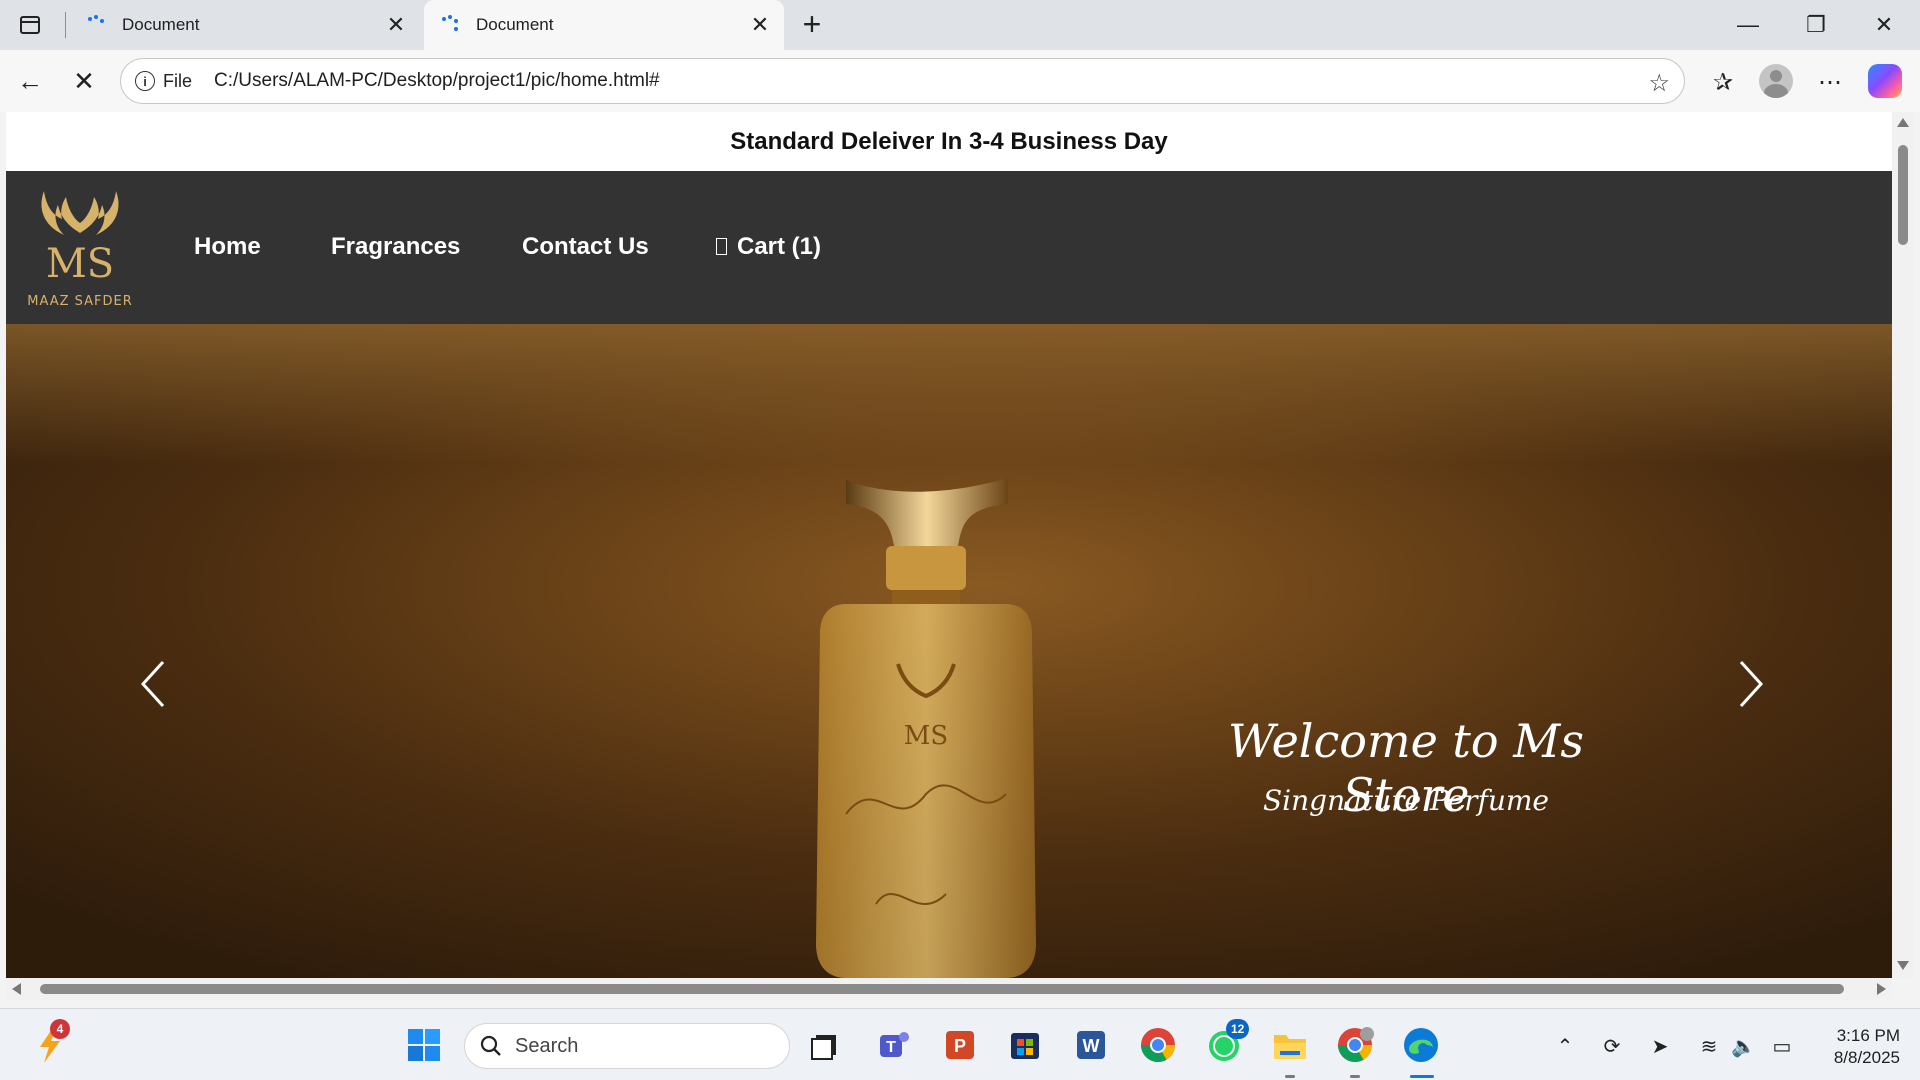 The height and width of the screenshot is (1080, 1920). I want to click on info-icon: i, so click(145, 81).